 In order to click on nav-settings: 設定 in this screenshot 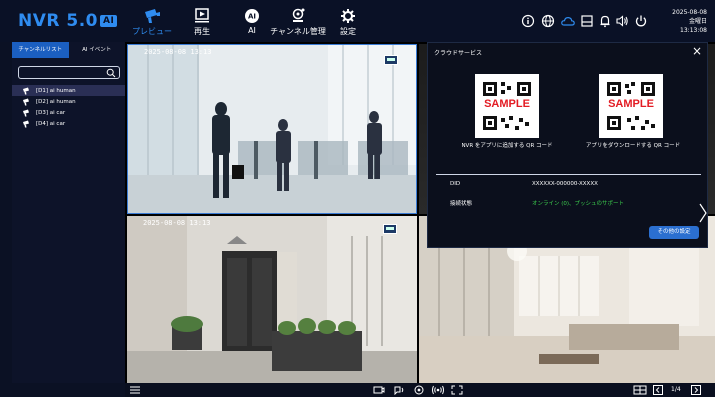, I will do `click(348, 22)`.